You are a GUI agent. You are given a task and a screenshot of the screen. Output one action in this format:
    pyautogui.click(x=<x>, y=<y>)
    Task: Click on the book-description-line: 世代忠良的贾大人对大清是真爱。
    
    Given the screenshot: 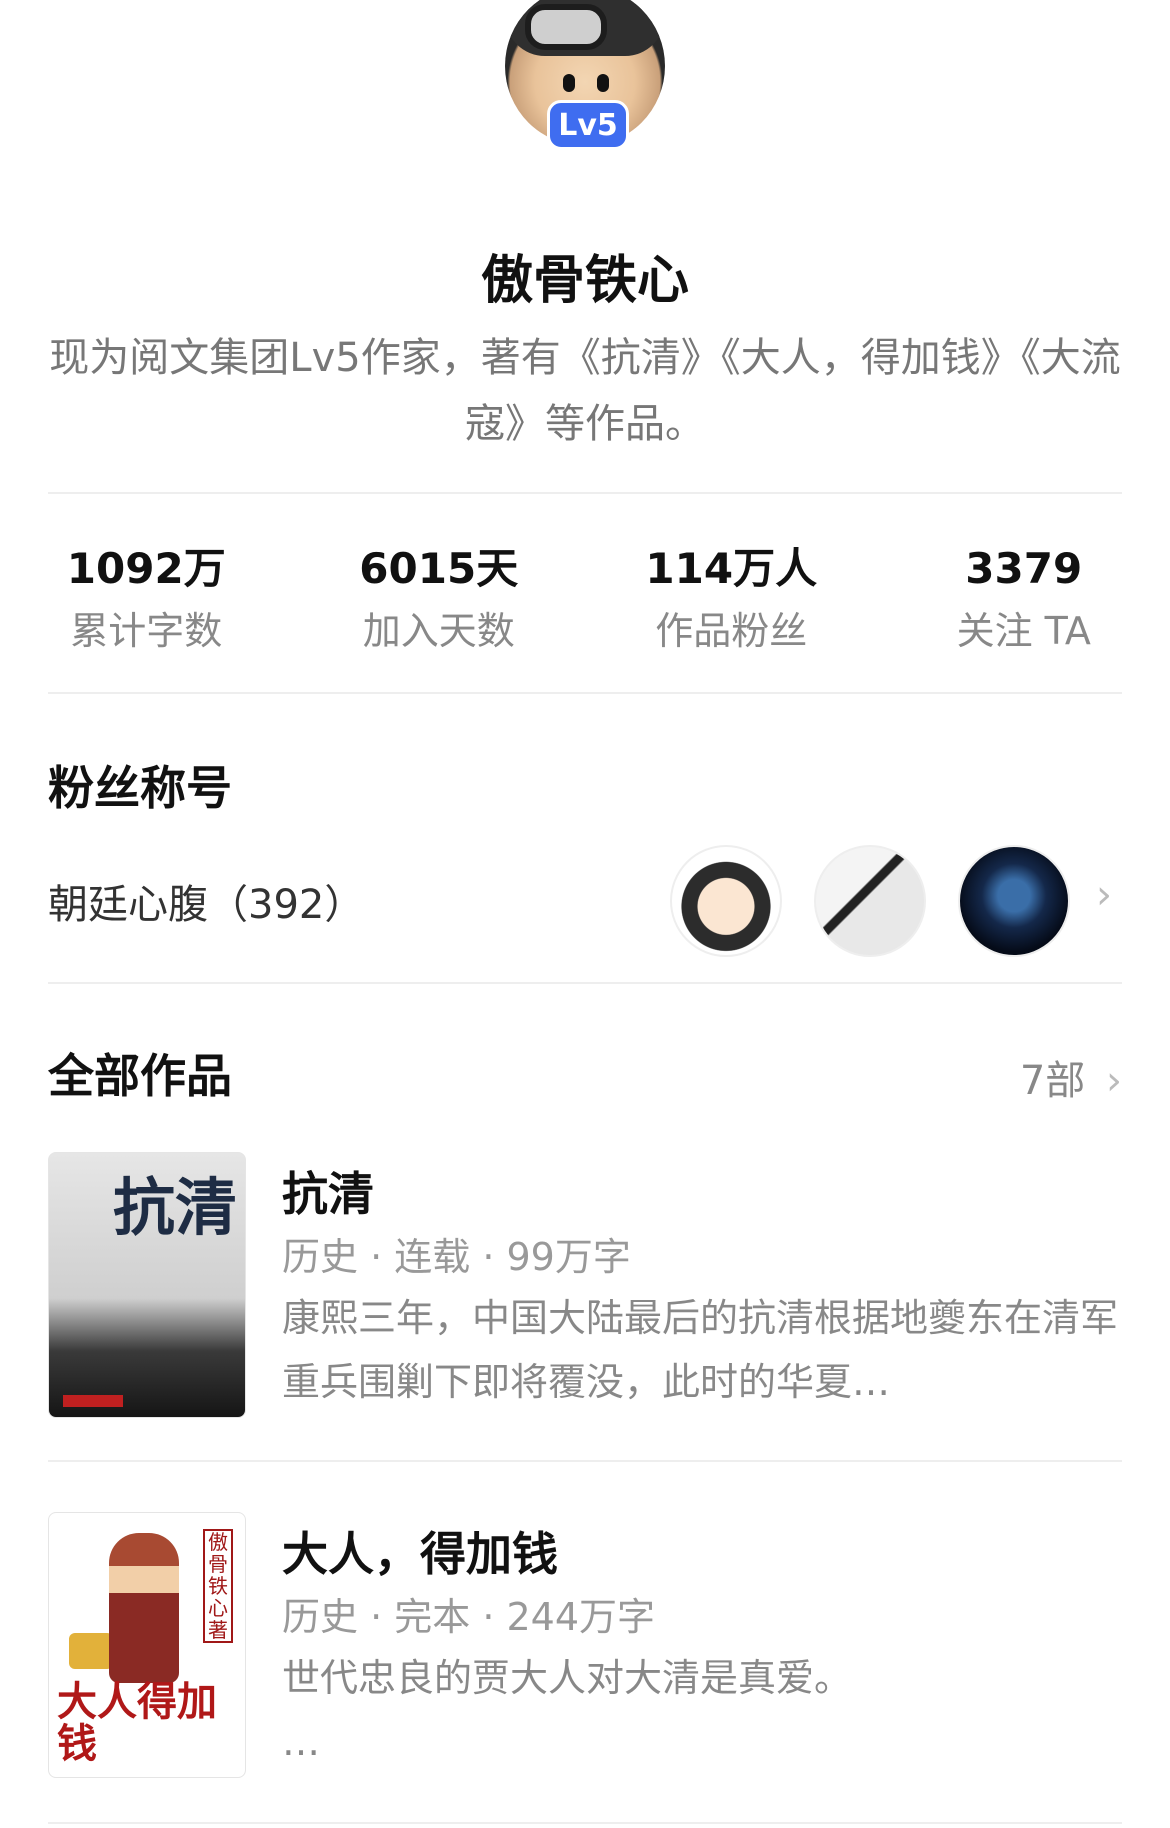 What is the action you would take?
    pyautogui.click(x=567, y=1678)
    